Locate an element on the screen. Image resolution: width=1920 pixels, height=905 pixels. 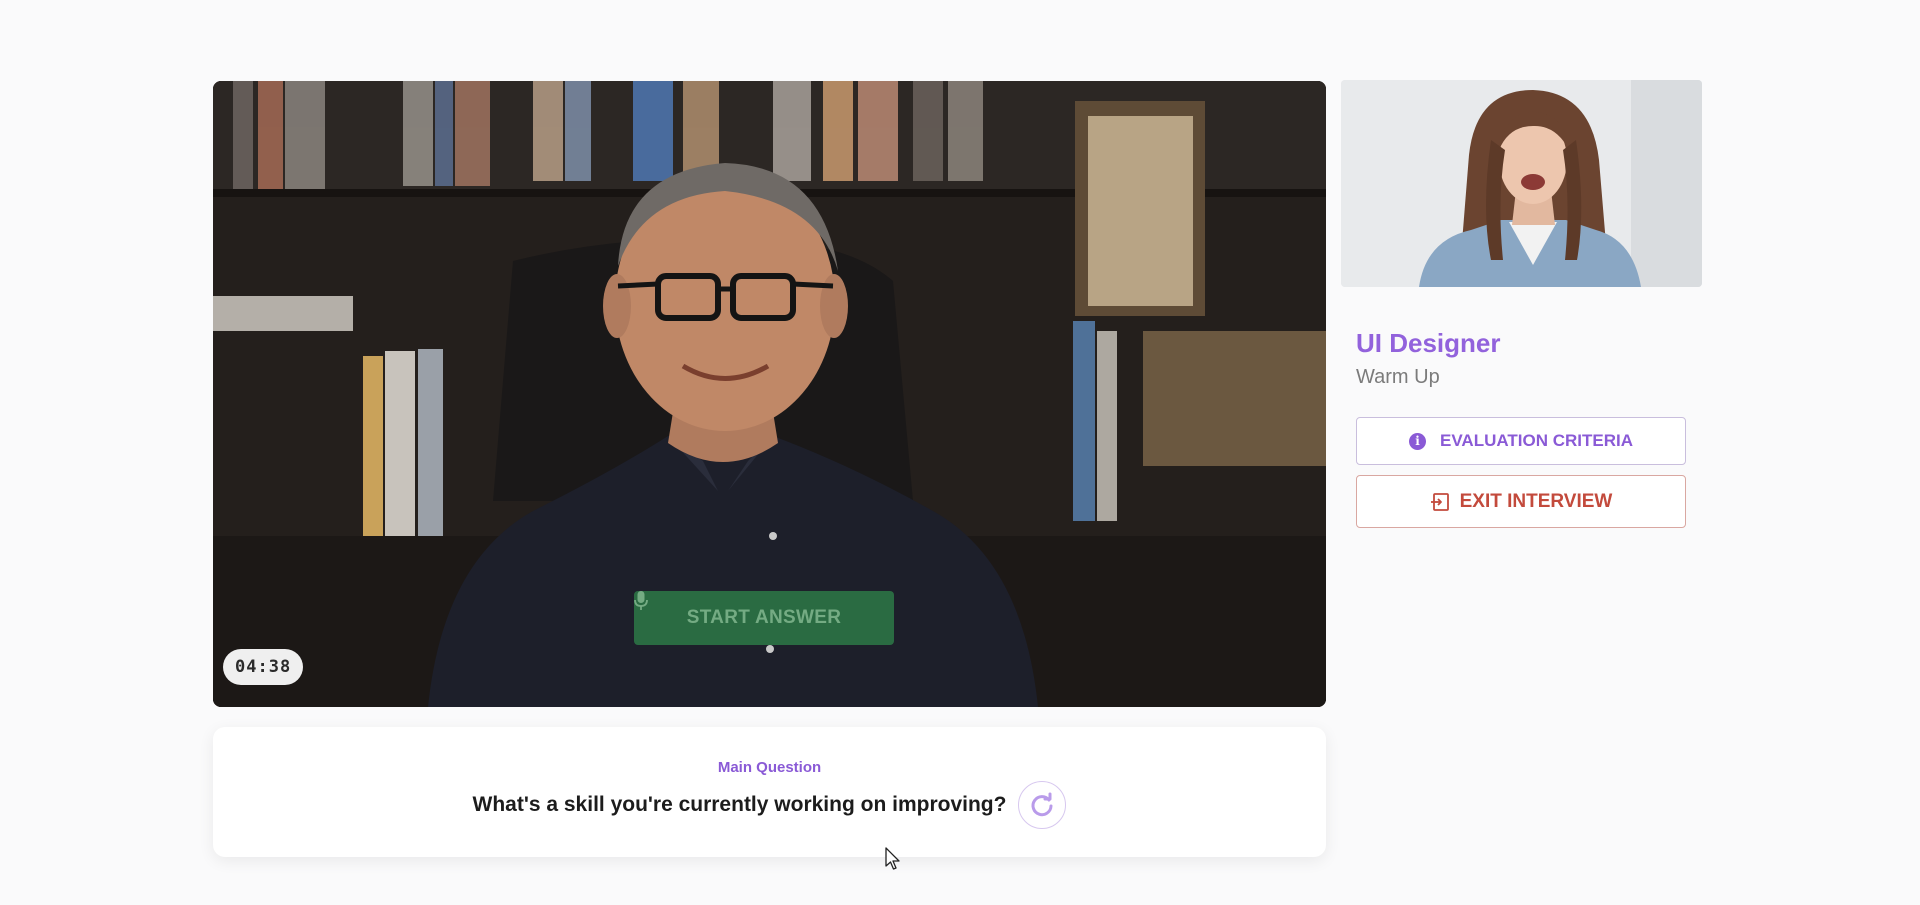
replay-question-button is located at coordinates (1042, 805).